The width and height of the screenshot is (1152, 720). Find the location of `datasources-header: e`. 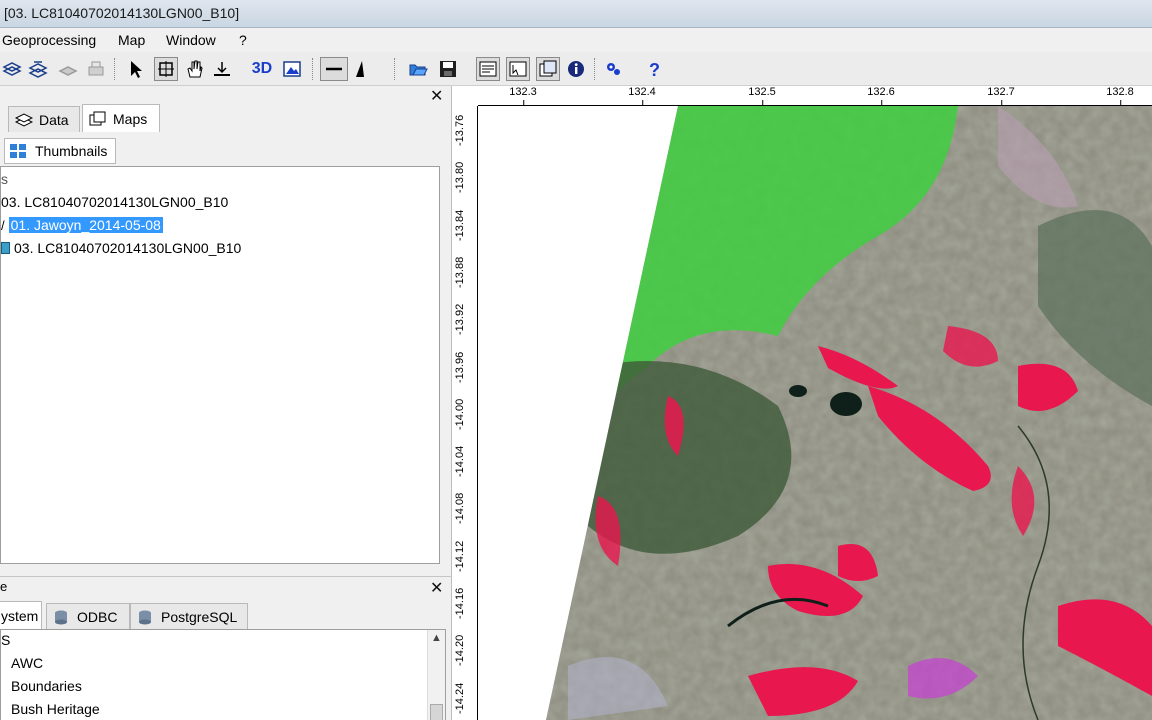

datasources-header: e is located at coordinates (4, 586).